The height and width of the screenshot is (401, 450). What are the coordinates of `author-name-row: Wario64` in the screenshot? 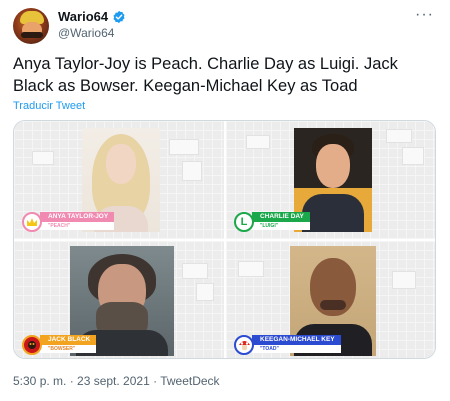 It's located at (92, 16).